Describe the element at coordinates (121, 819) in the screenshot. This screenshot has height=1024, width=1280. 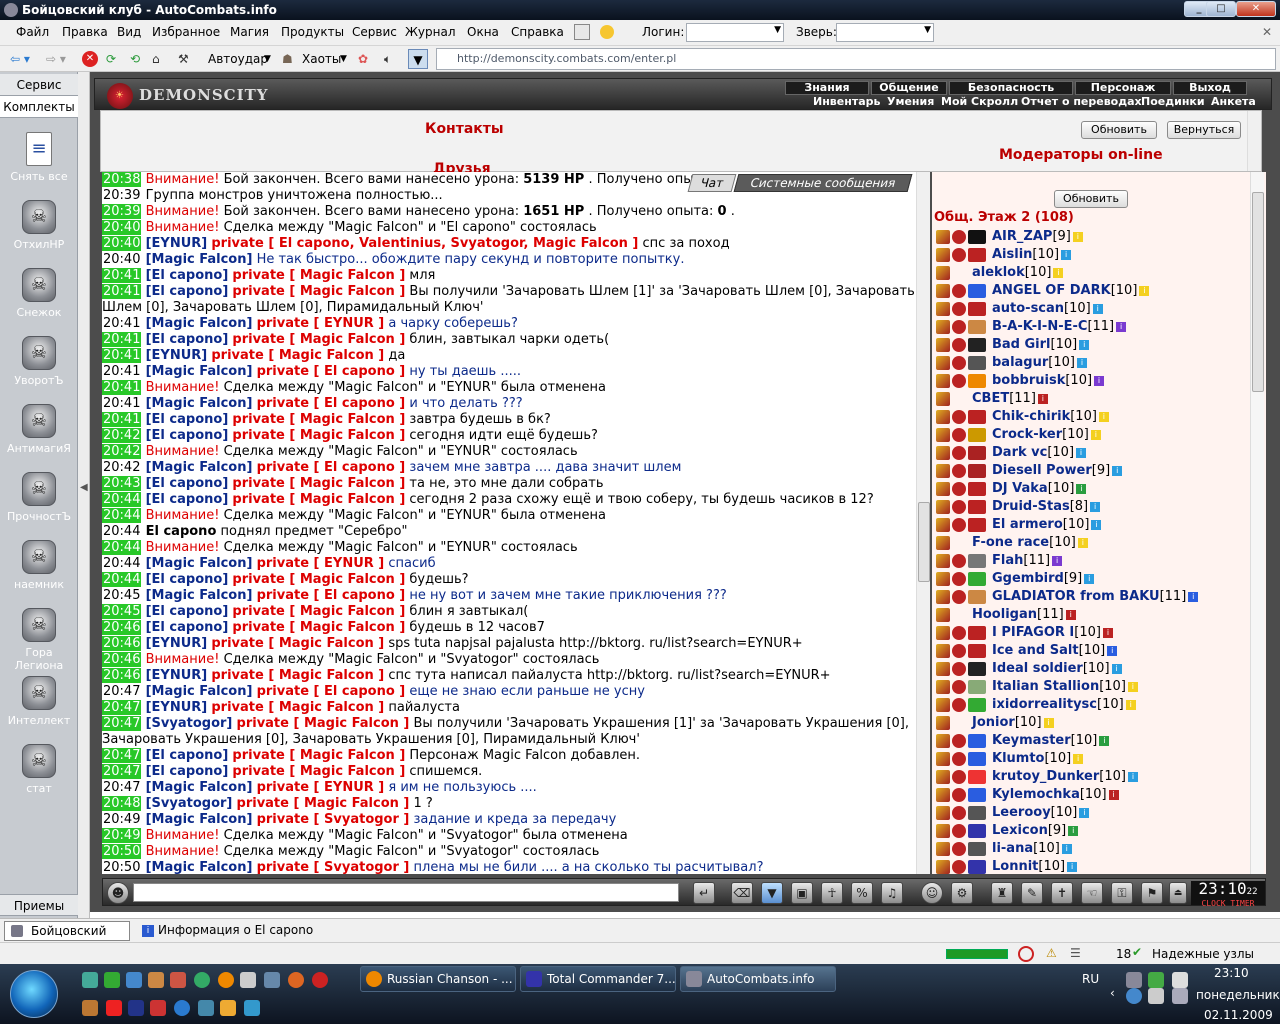
I see `chat-timestamp: 20:49` at that location.